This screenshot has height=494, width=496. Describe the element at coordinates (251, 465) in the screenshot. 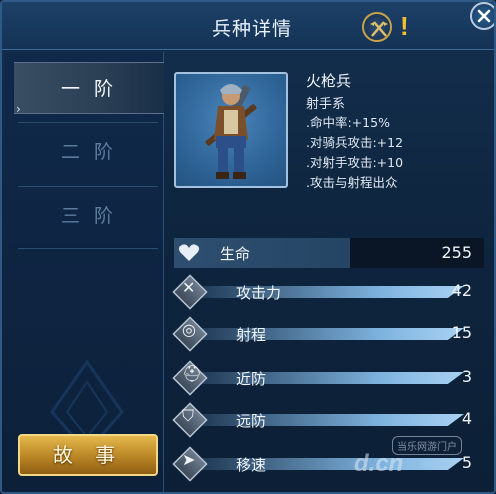

I see `stat-label: 移速` at that location.